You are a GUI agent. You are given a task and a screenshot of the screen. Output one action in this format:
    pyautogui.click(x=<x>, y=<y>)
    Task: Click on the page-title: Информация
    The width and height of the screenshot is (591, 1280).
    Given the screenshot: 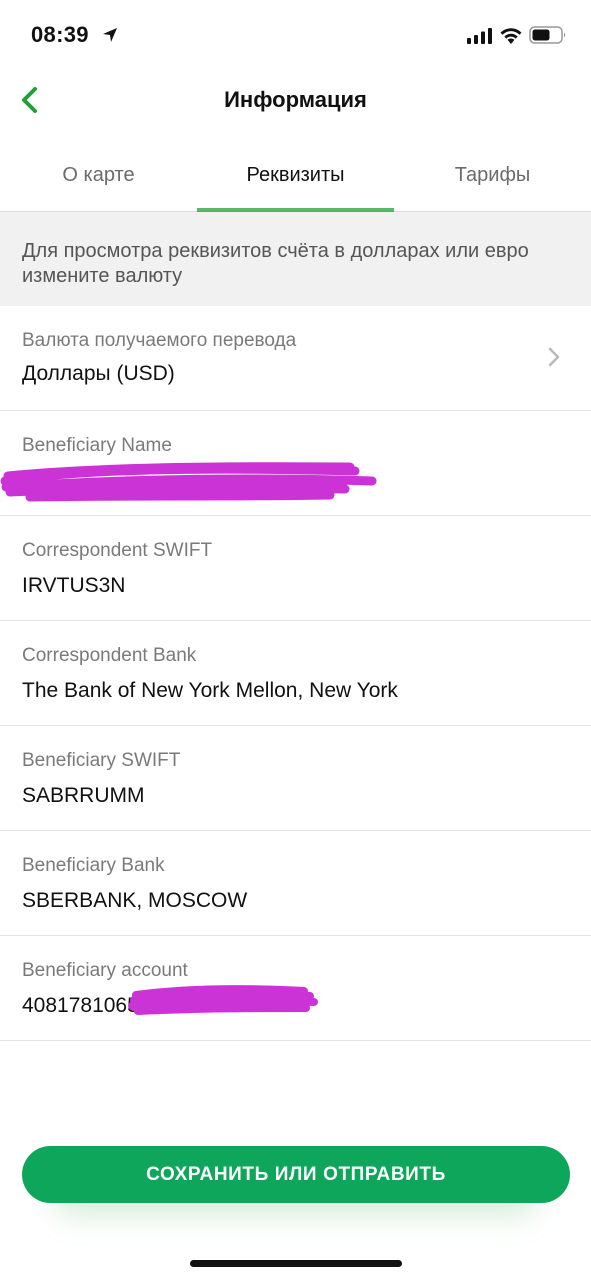 What is the action you would take?
    pyautogui.click(x=295, y=99)
    